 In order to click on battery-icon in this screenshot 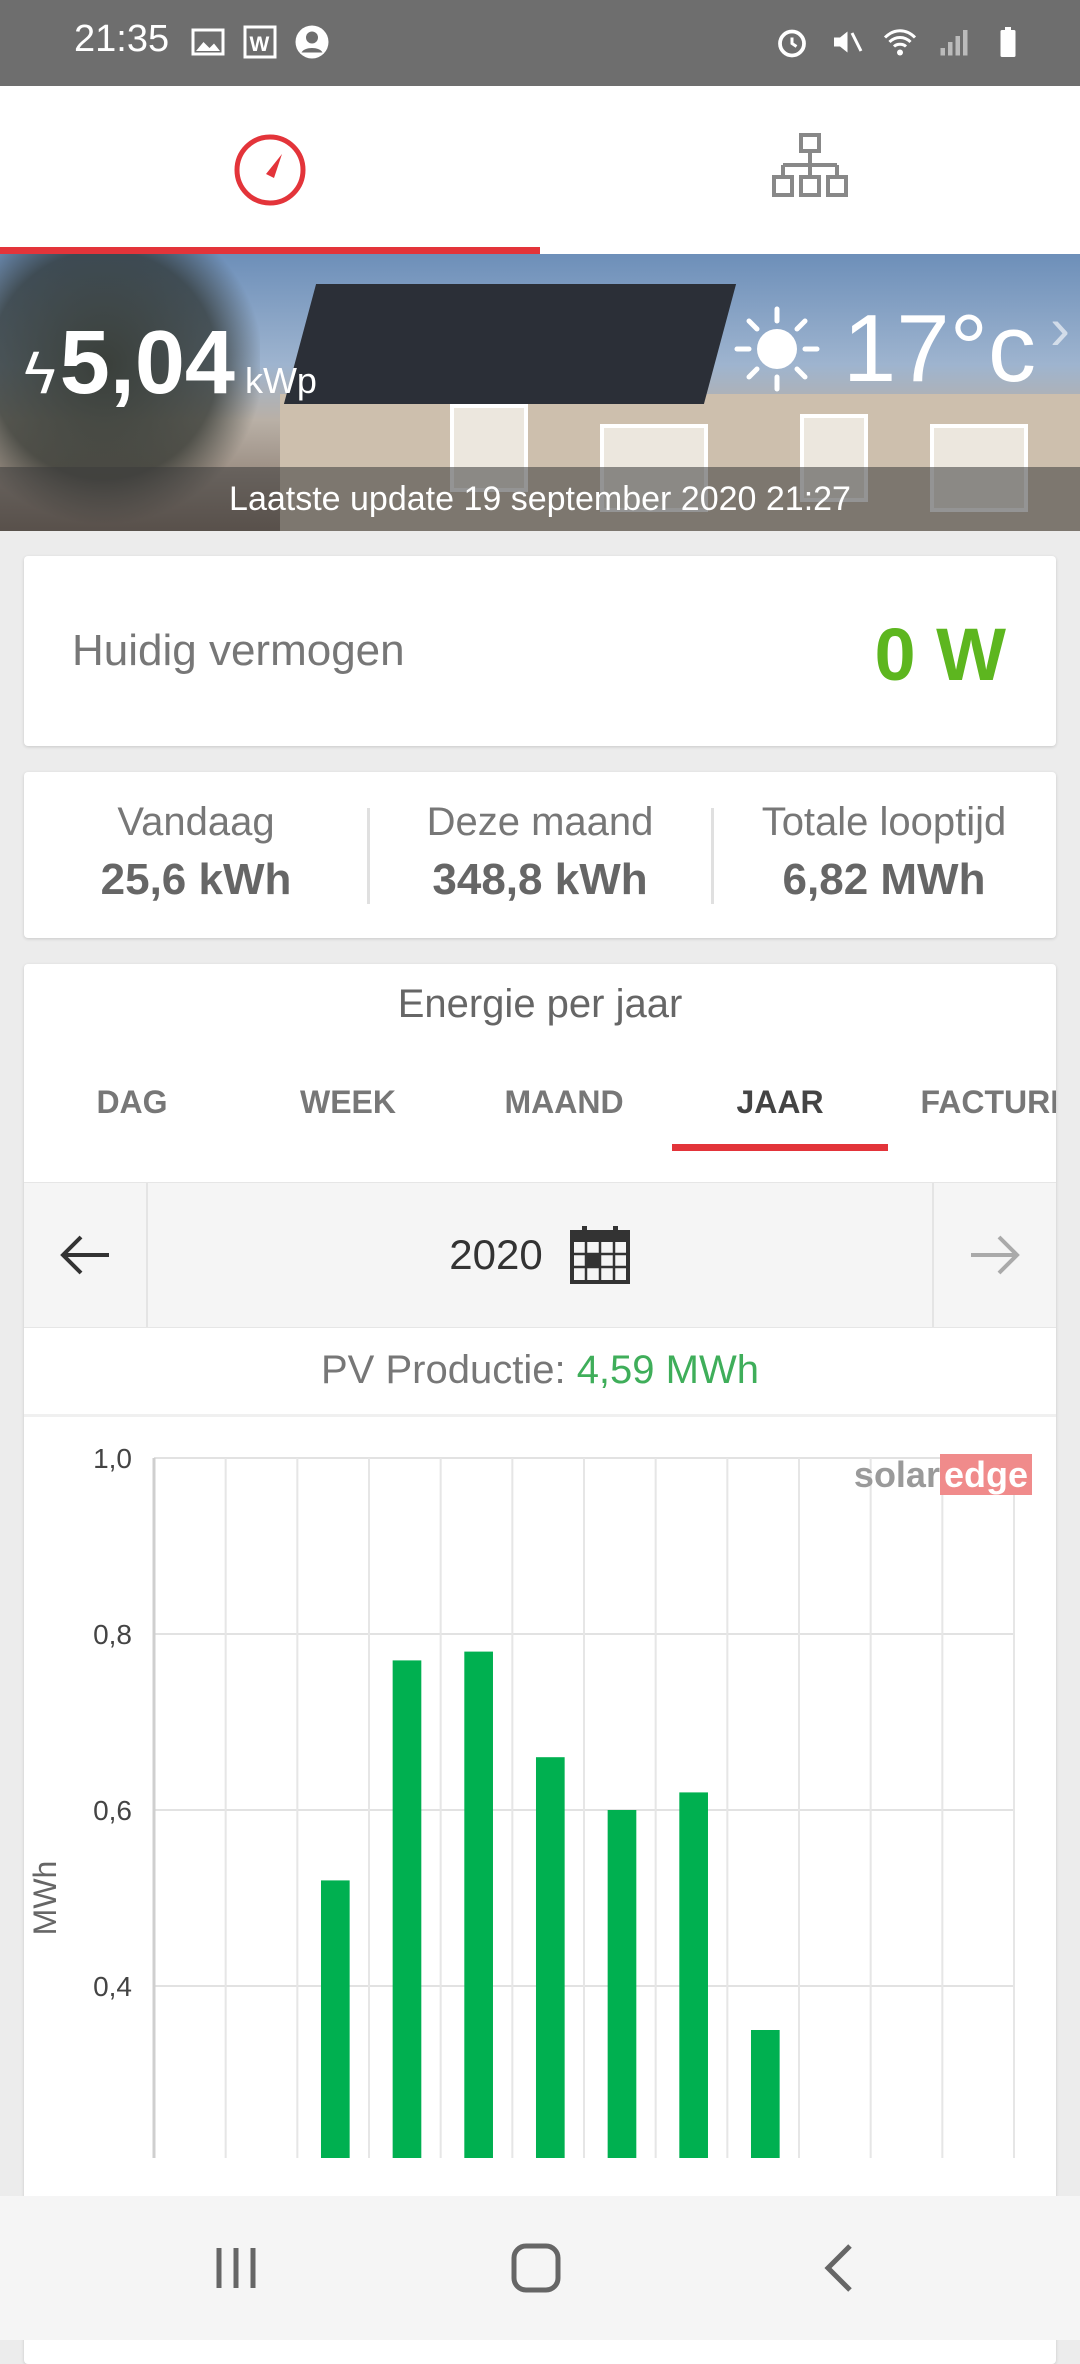, I will do `click(1008, 42)`.